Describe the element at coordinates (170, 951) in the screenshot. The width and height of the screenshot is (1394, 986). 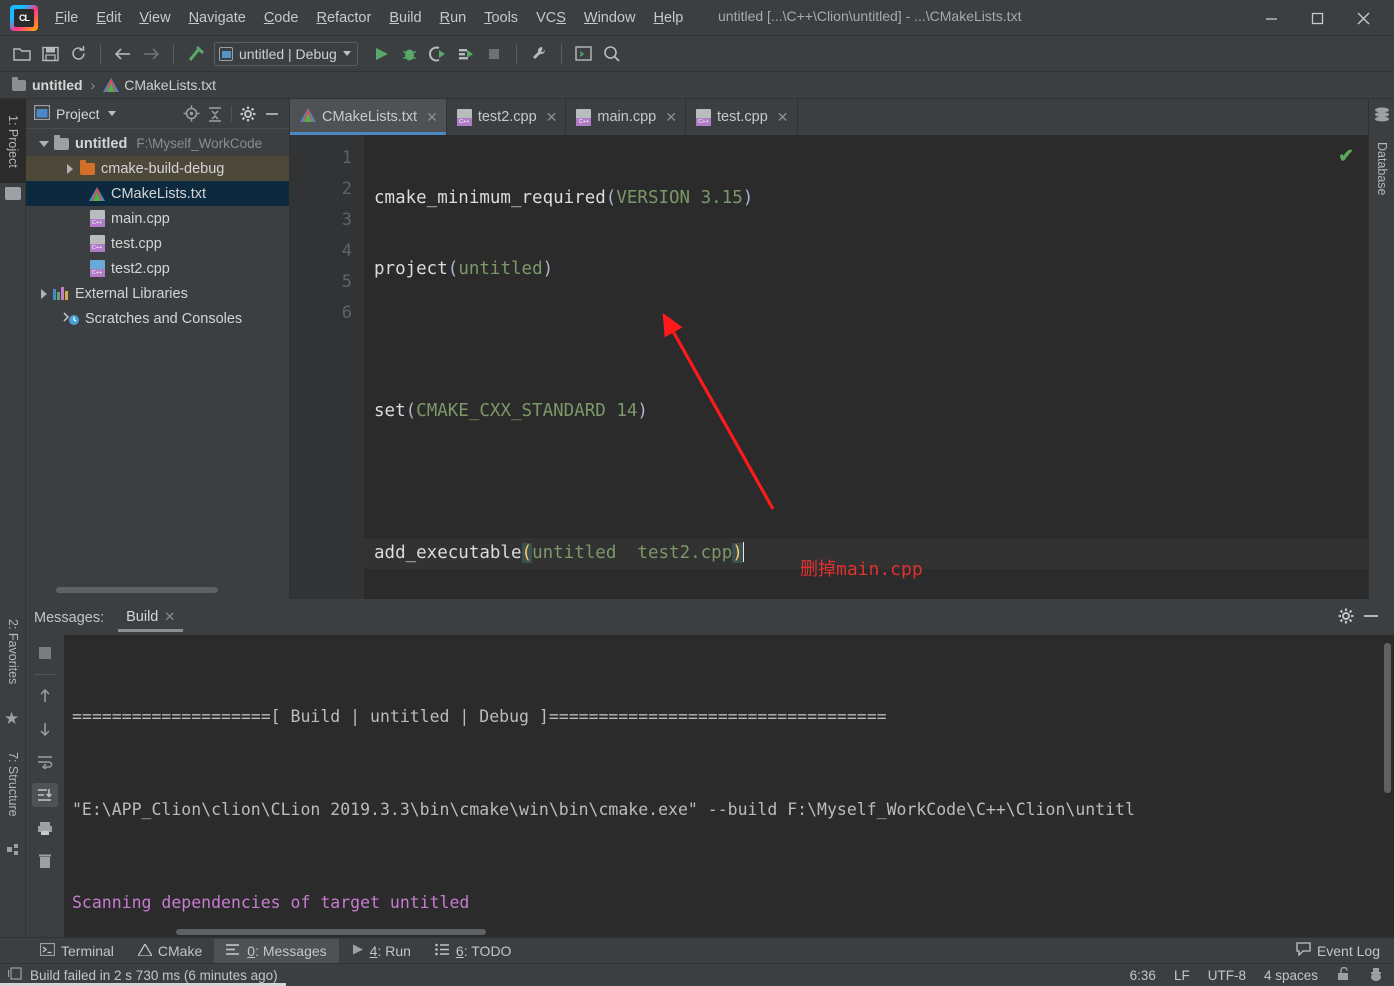
I see `bottom-tab-cmake: CMake` at that location.